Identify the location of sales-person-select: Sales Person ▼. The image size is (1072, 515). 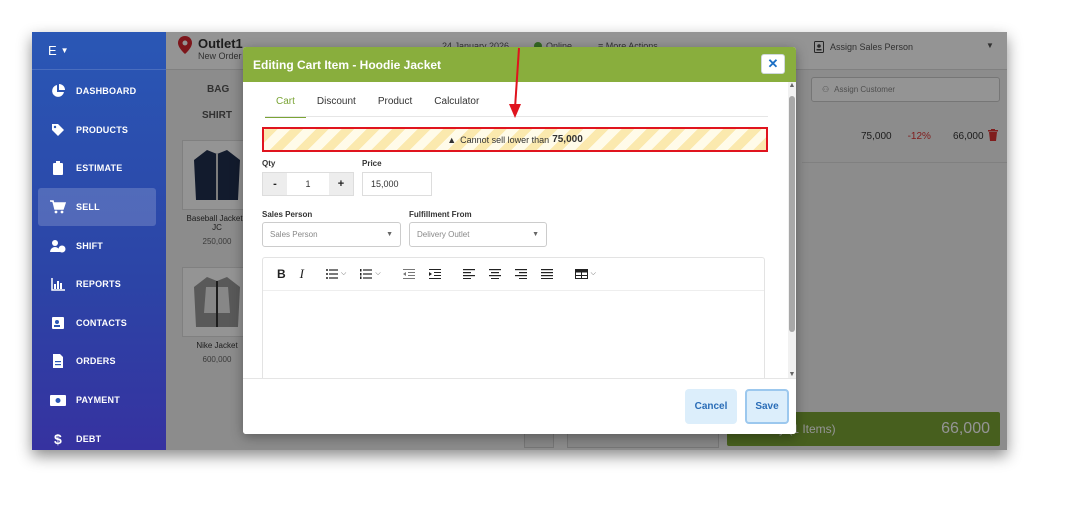
(331, 234).